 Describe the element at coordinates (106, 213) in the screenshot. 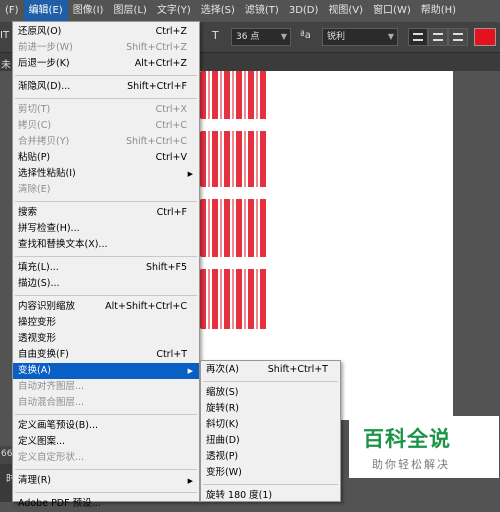

I see `menu-item-search: 搜索 Ctrl+F` at that location.